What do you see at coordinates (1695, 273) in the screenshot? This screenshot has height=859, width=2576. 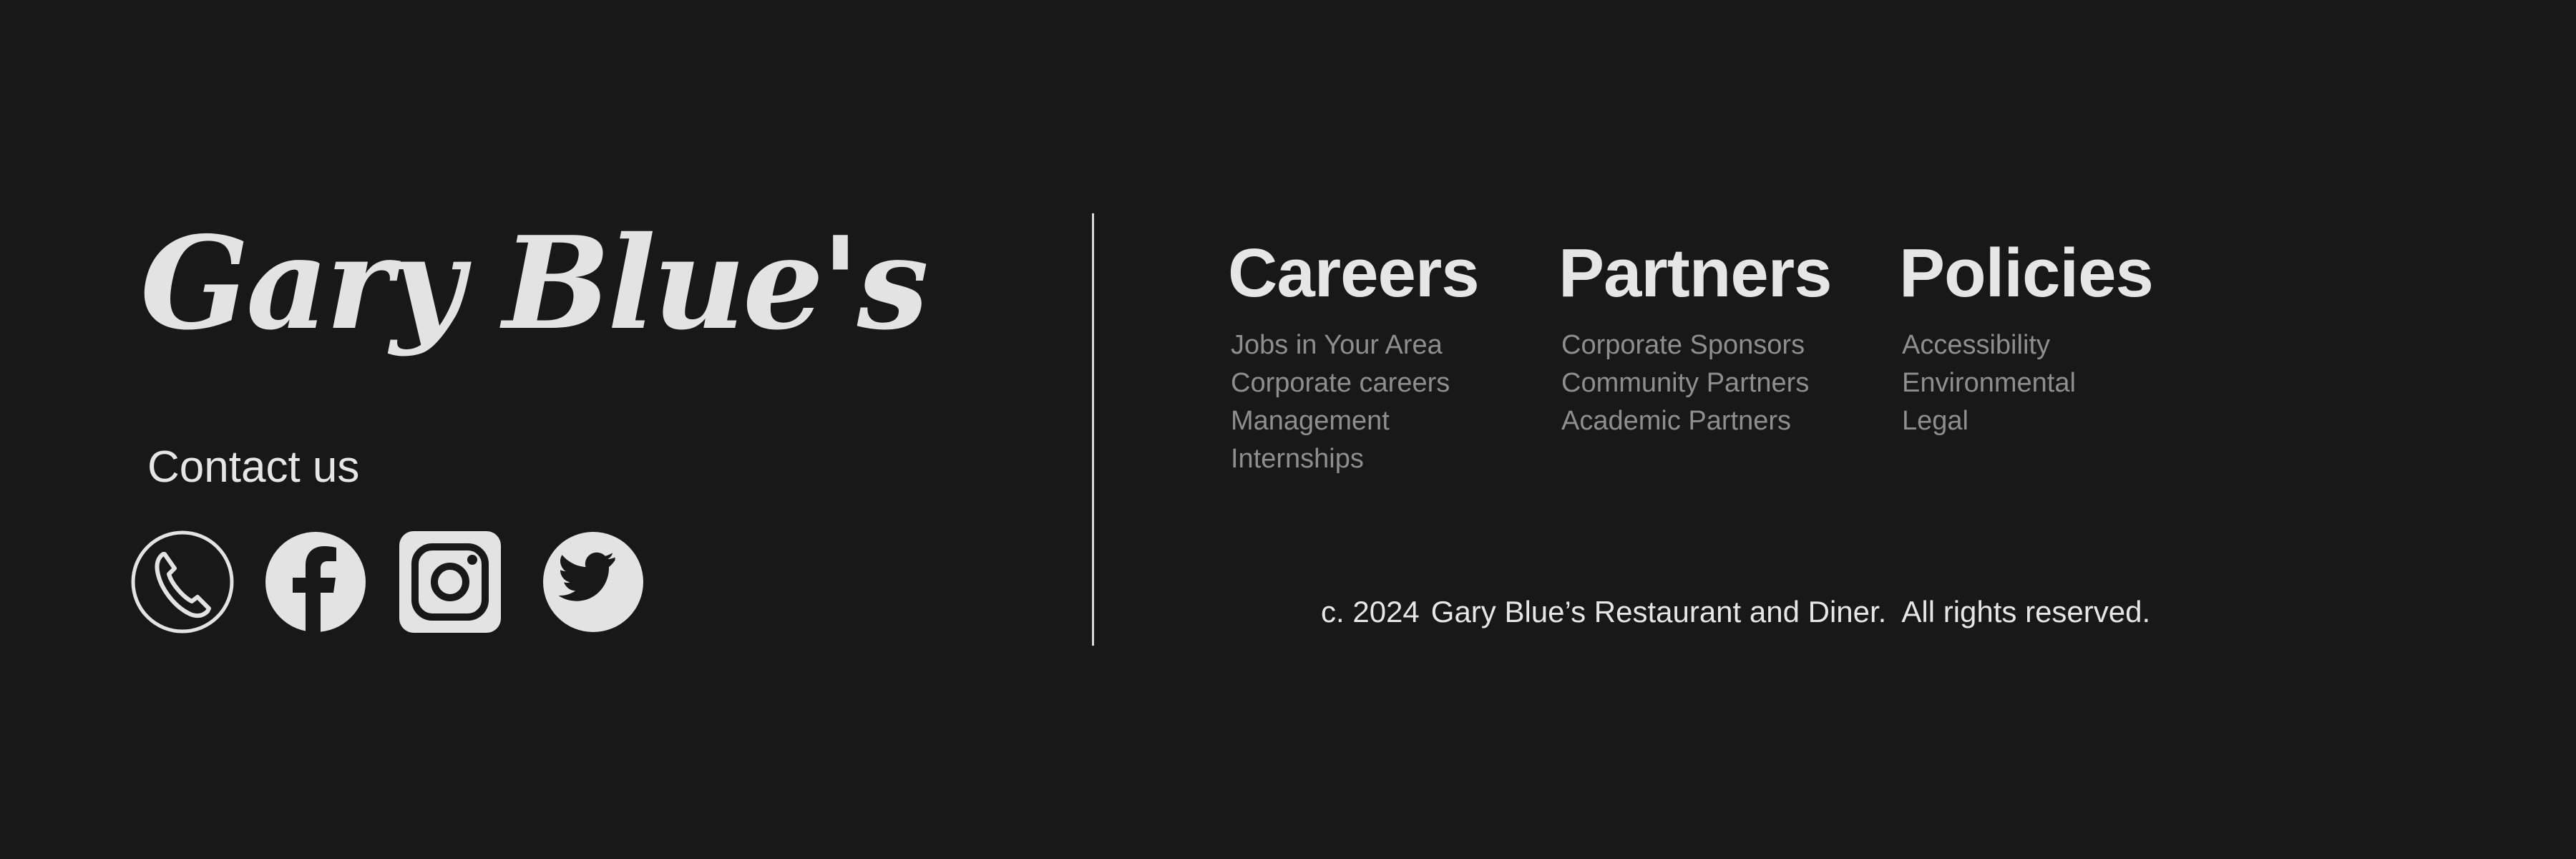 I see `partners-heading: Partners` at bounding box center [1695, 273].